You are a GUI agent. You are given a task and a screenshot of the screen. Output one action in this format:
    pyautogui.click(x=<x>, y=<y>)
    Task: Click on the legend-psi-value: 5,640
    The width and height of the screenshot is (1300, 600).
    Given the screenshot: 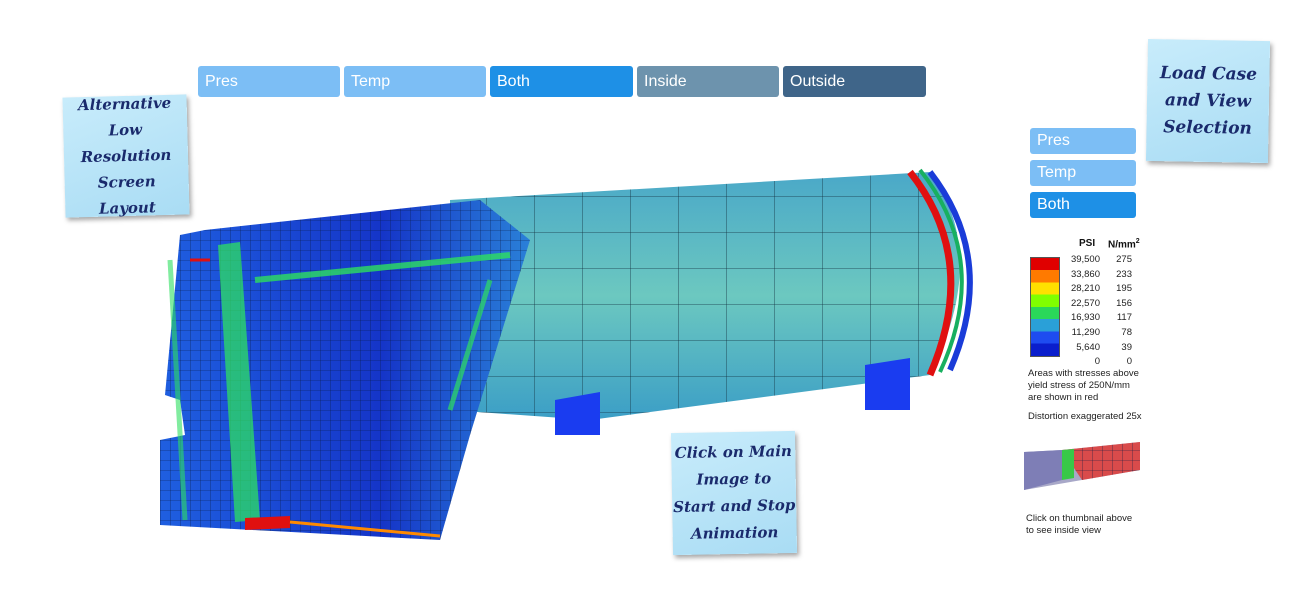 What is the action you would take?
    pyautogui.click(x=1088, y=347)
    